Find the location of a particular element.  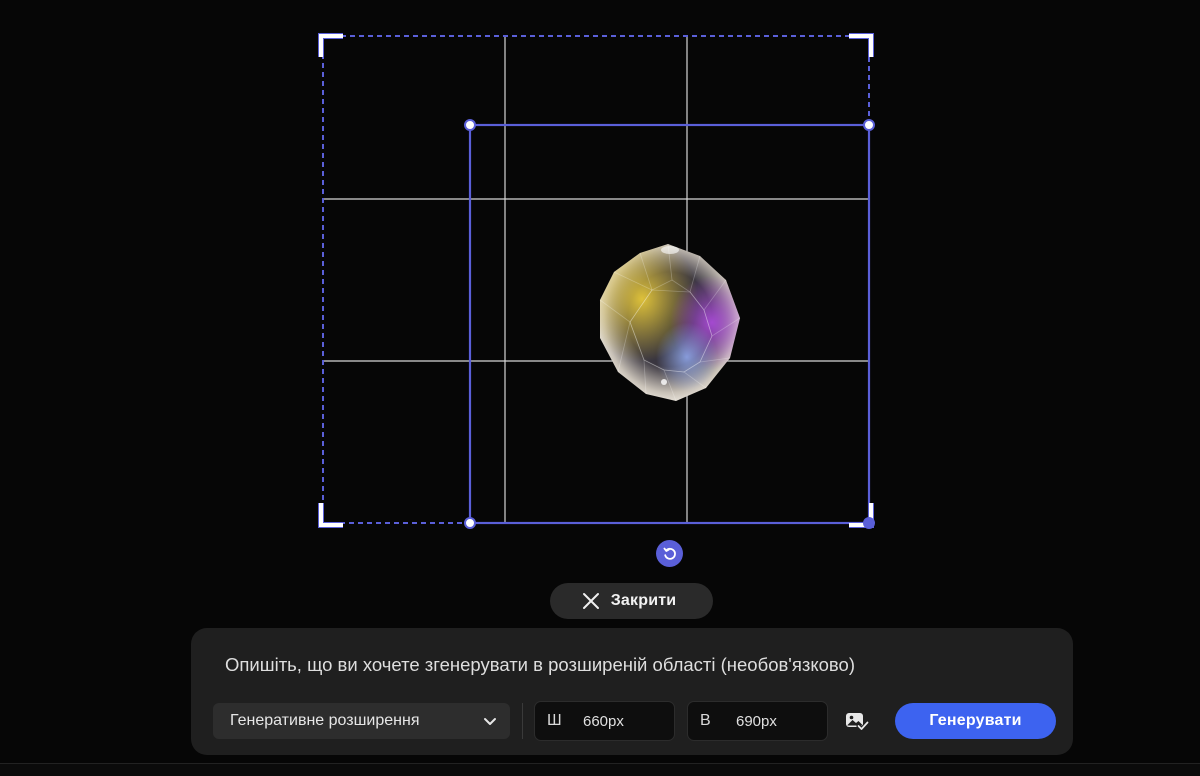

generate-button: Генерувати is located at coordinates (975, 721).